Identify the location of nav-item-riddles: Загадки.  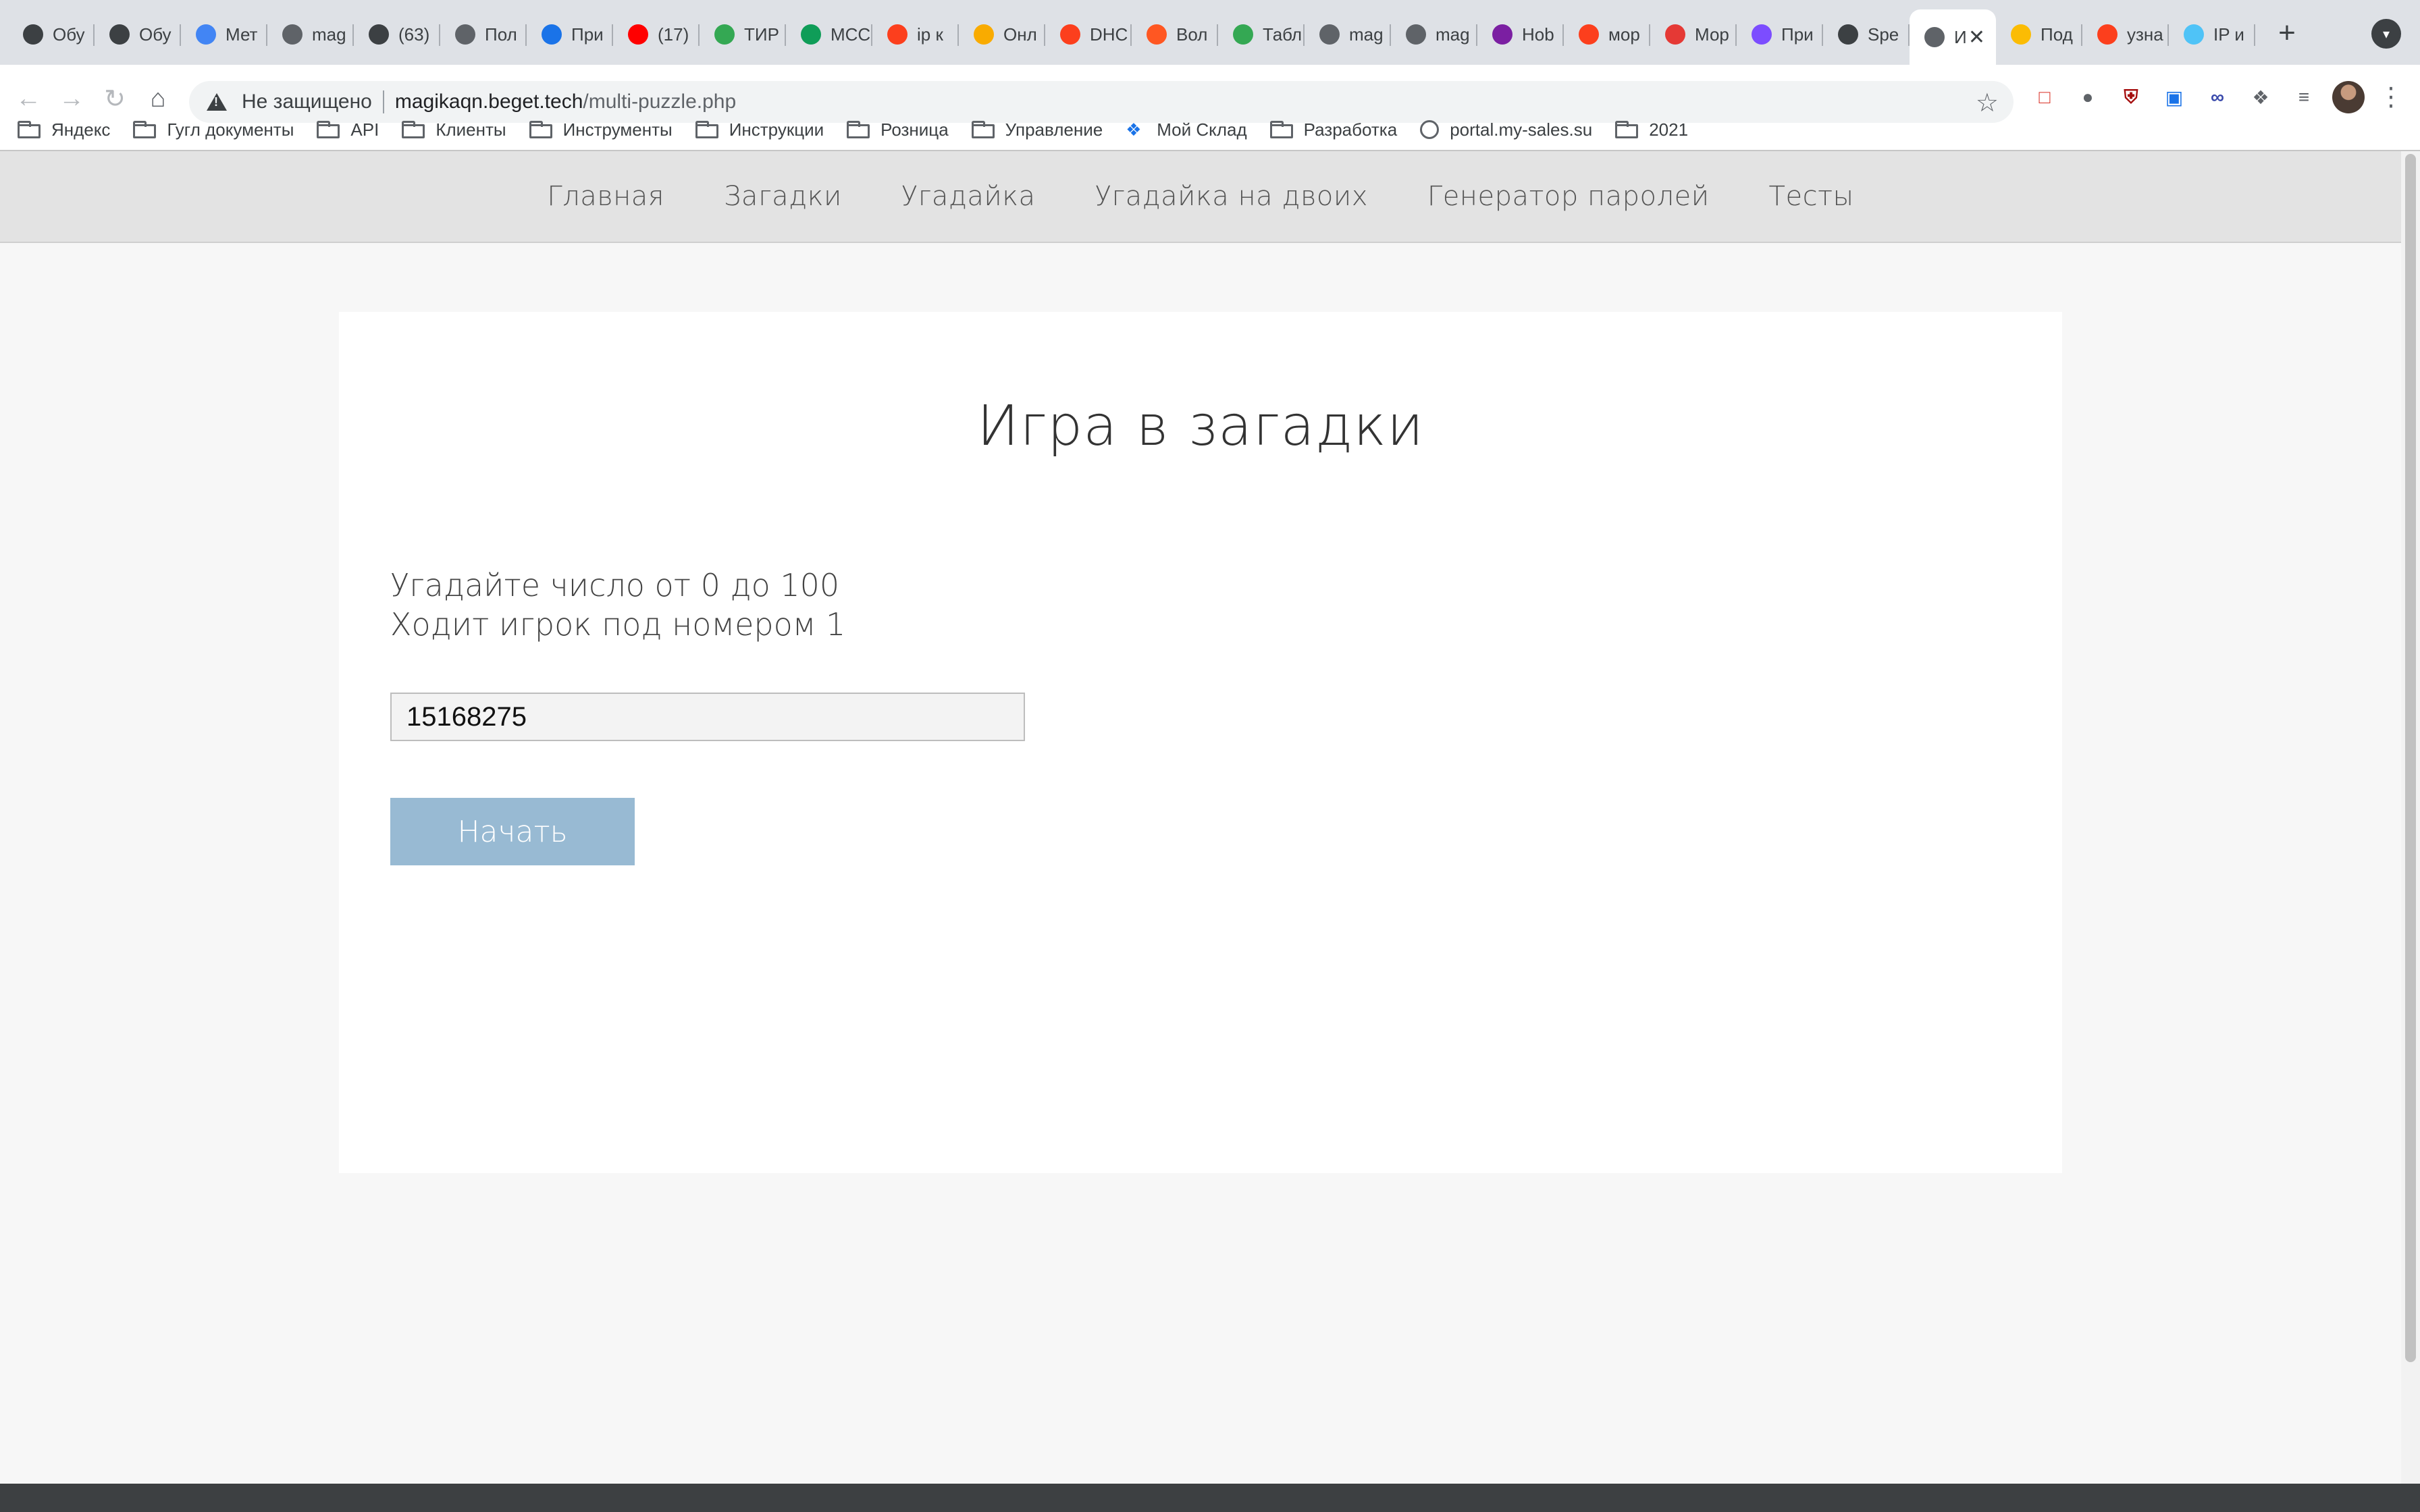
(783, 196).